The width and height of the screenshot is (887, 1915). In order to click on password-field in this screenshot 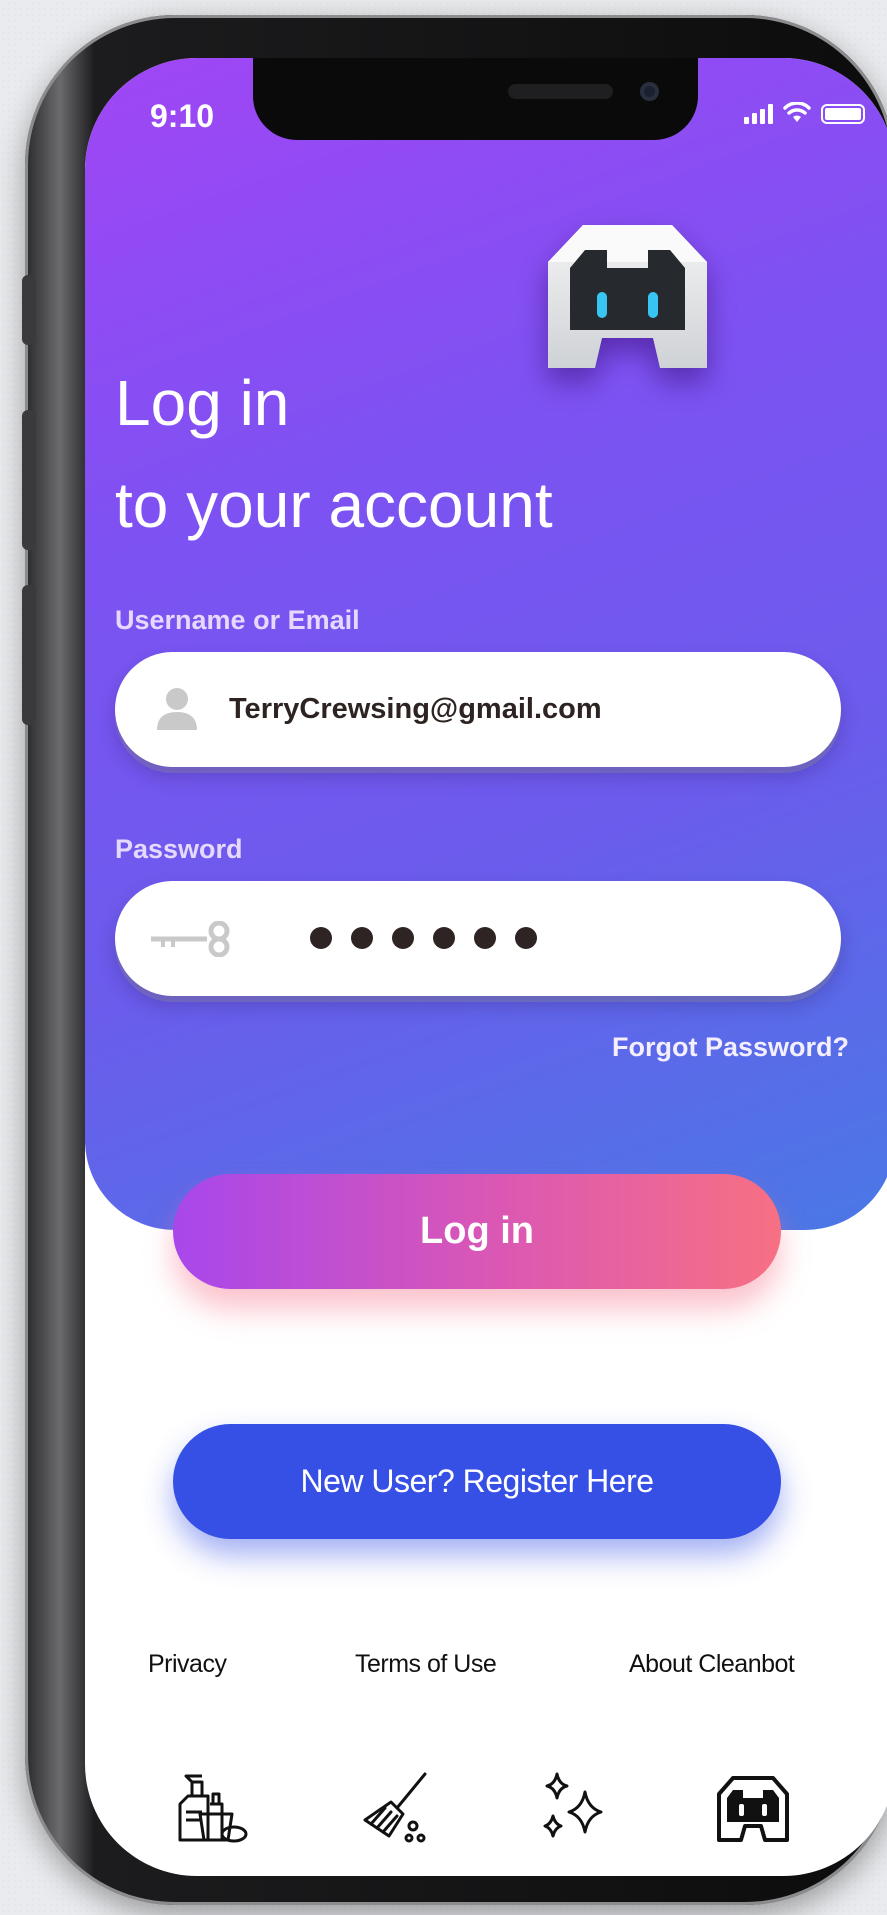, I will do `click(478, 938)`.